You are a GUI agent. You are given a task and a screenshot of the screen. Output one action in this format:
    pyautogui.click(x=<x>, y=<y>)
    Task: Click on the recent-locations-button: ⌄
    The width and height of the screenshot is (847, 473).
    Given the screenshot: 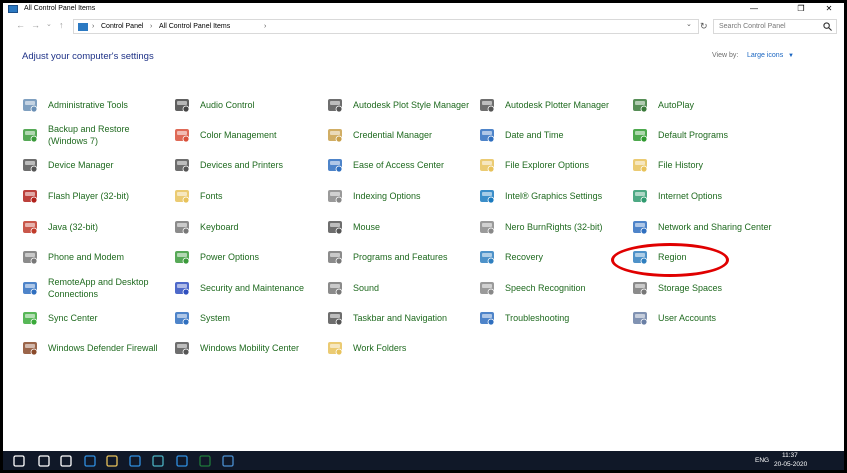 What is the action you would take?
    pyautogui.click(x=49, y=24)
    